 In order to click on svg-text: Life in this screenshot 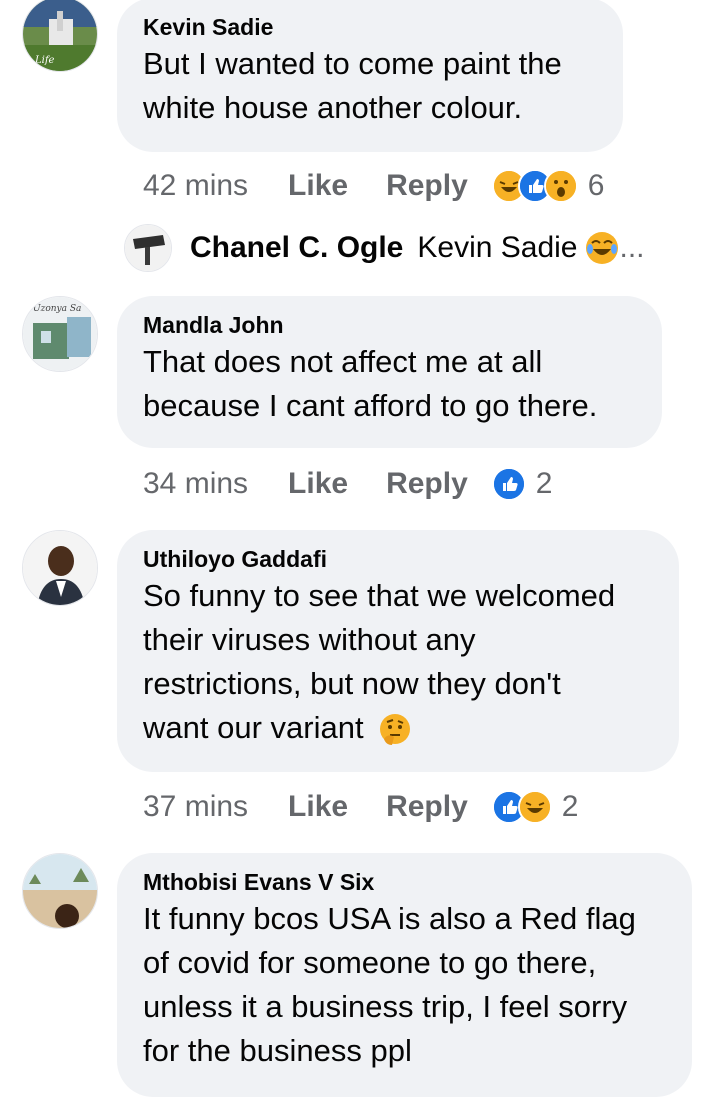, I will do `click(44, 60)`.